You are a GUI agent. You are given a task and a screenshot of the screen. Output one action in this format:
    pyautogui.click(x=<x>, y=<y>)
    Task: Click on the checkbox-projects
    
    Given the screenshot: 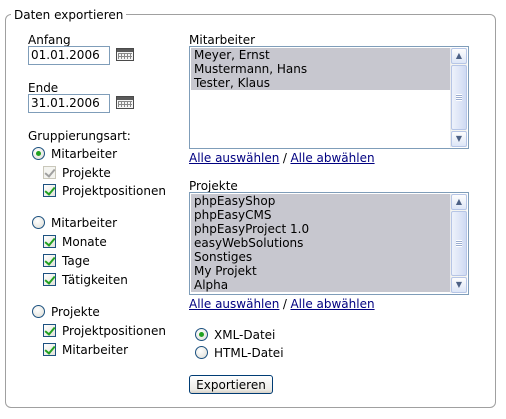 What is the action you would take?
    pyautogui.click(x=49, y=172)
    